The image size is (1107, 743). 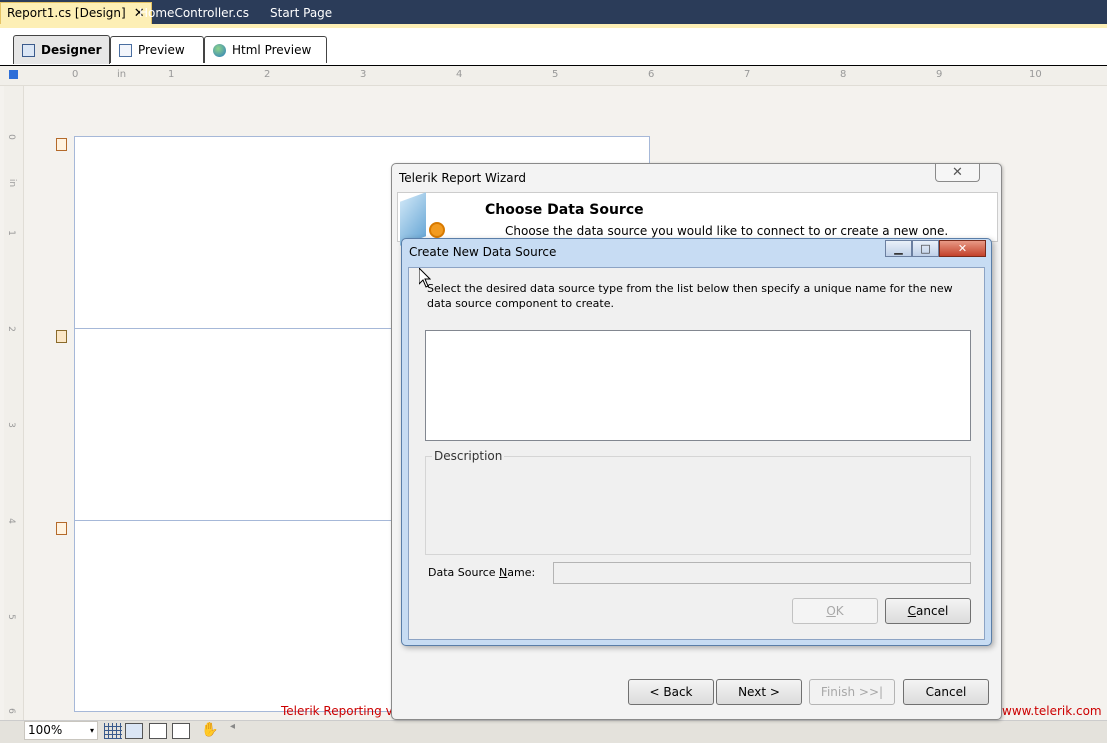 I want to click on ruler-tick: 8, so click(x=843, y=74).